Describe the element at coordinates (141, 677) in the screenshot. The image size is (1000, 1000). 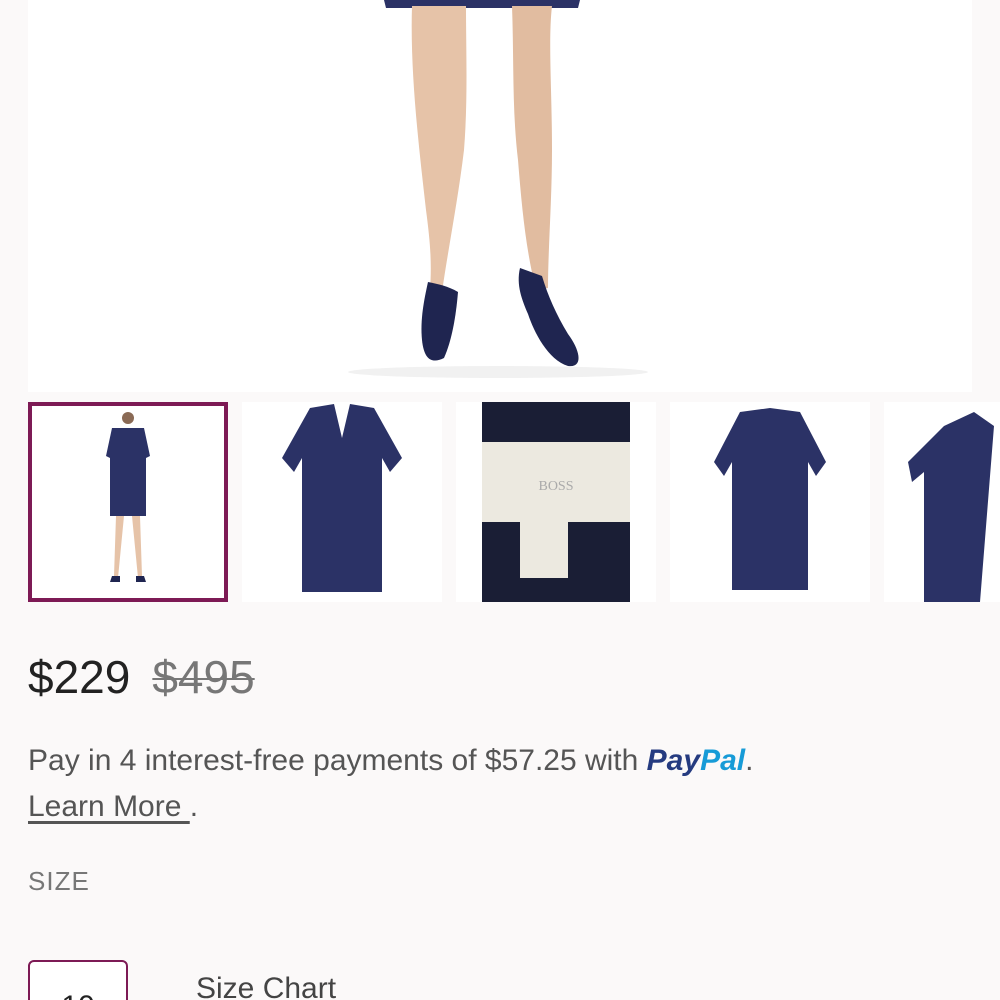
I see `price-row: $229 $495` at that location.